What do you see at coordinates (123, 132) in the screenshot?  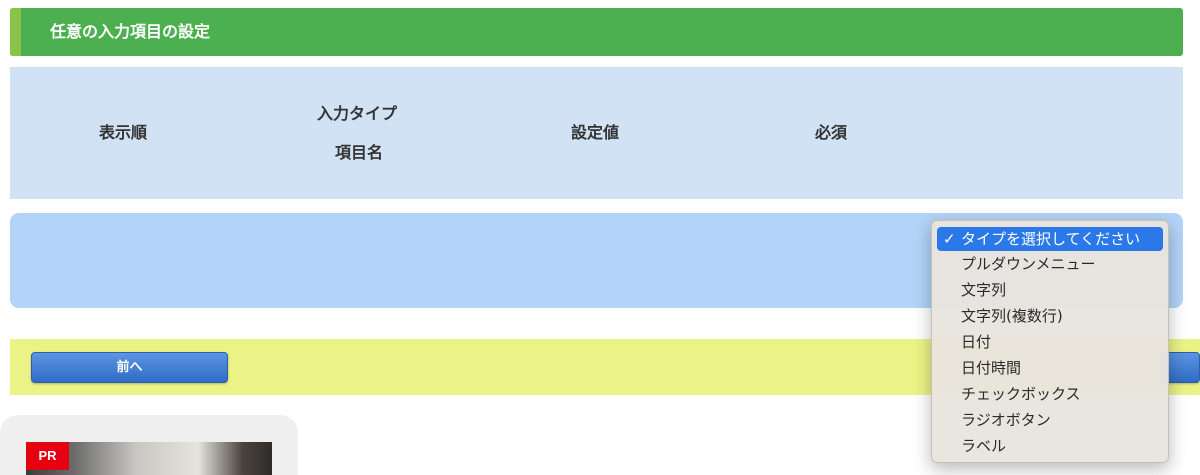 I see `column-header-order: 表示順` at bounding box center [123, 132].